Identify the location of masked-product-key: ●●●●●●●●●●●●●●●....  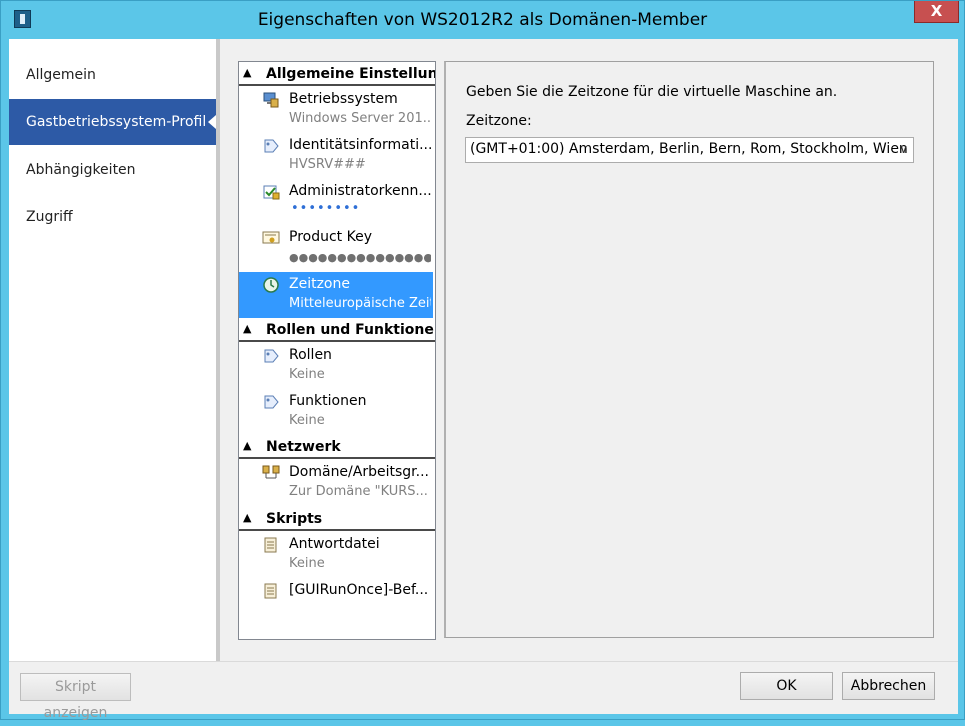
(360, 257).